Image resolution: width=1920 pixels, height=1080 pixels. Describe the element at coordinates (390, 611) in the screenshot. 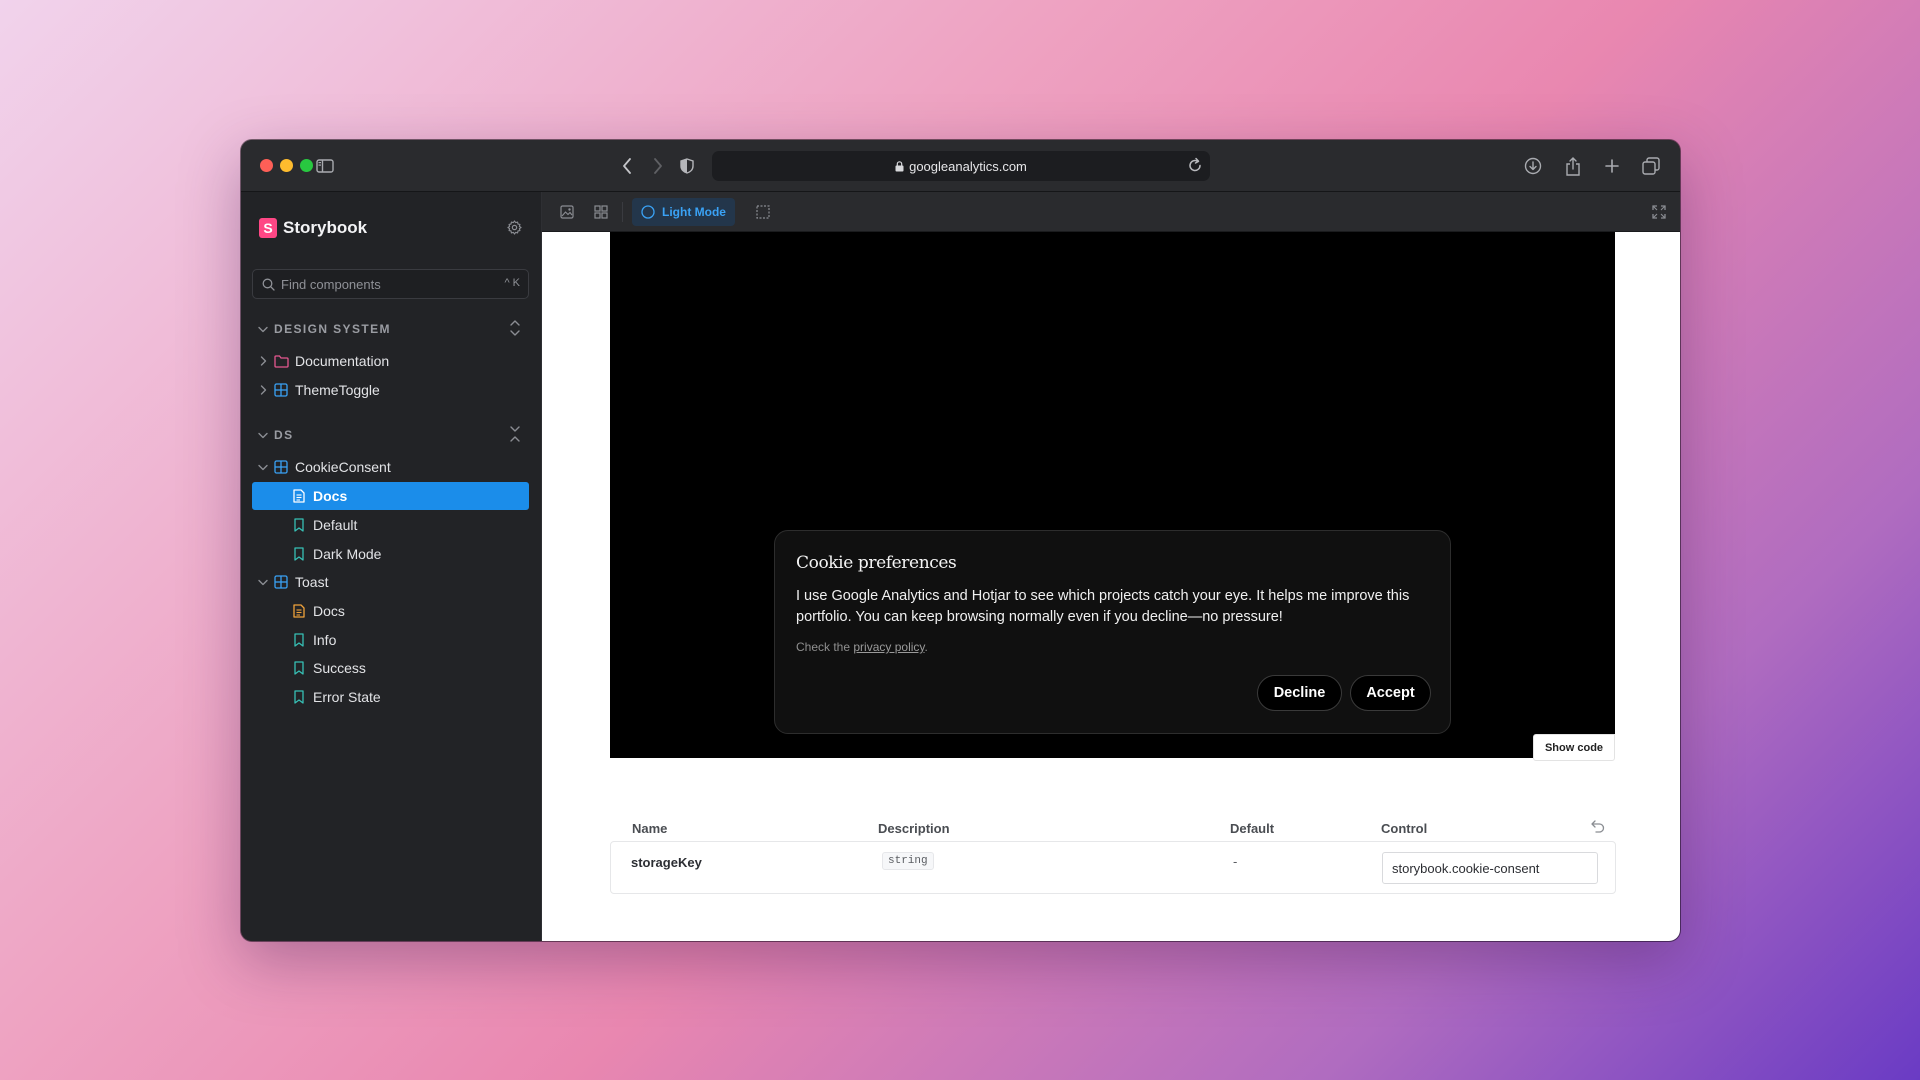

I see `tree-item-toast-docs: Docs` at that location.